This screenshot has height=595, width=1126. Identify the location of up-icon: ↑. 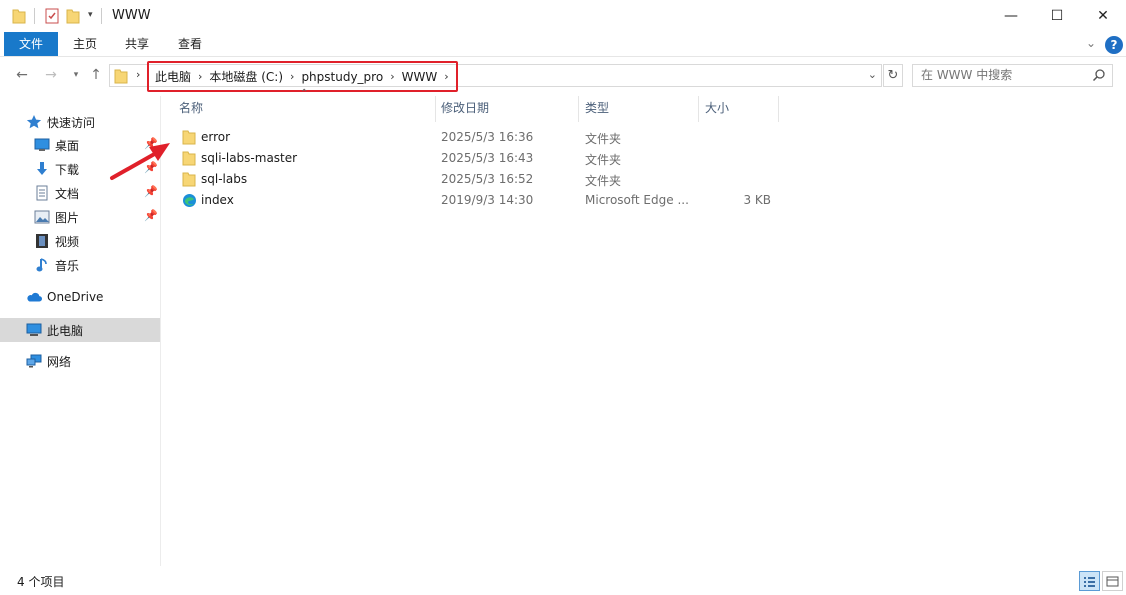
(96, 75).